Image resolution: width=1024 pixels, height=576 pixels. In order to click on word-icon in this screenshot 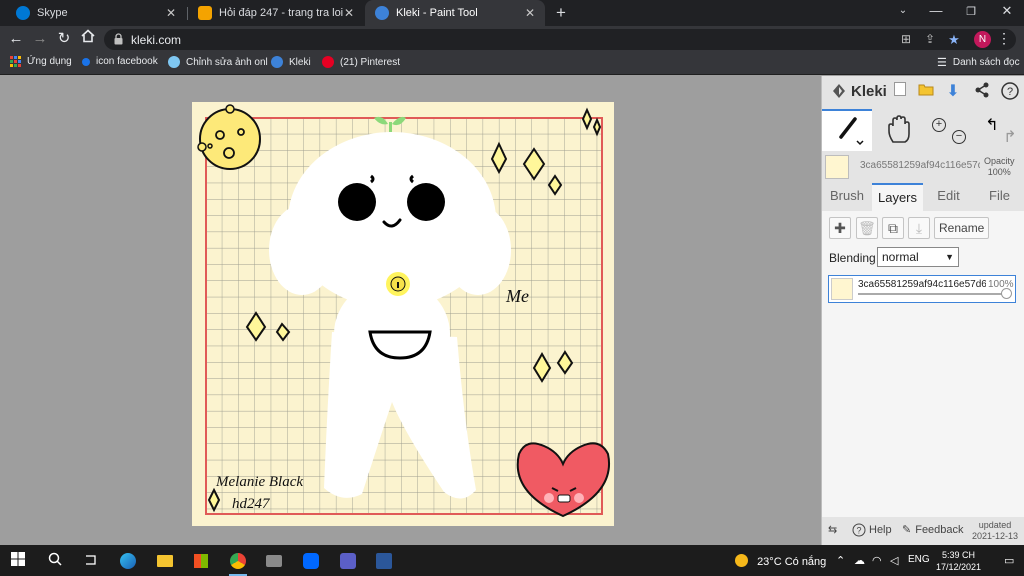, I will do `click(384, 561)`.